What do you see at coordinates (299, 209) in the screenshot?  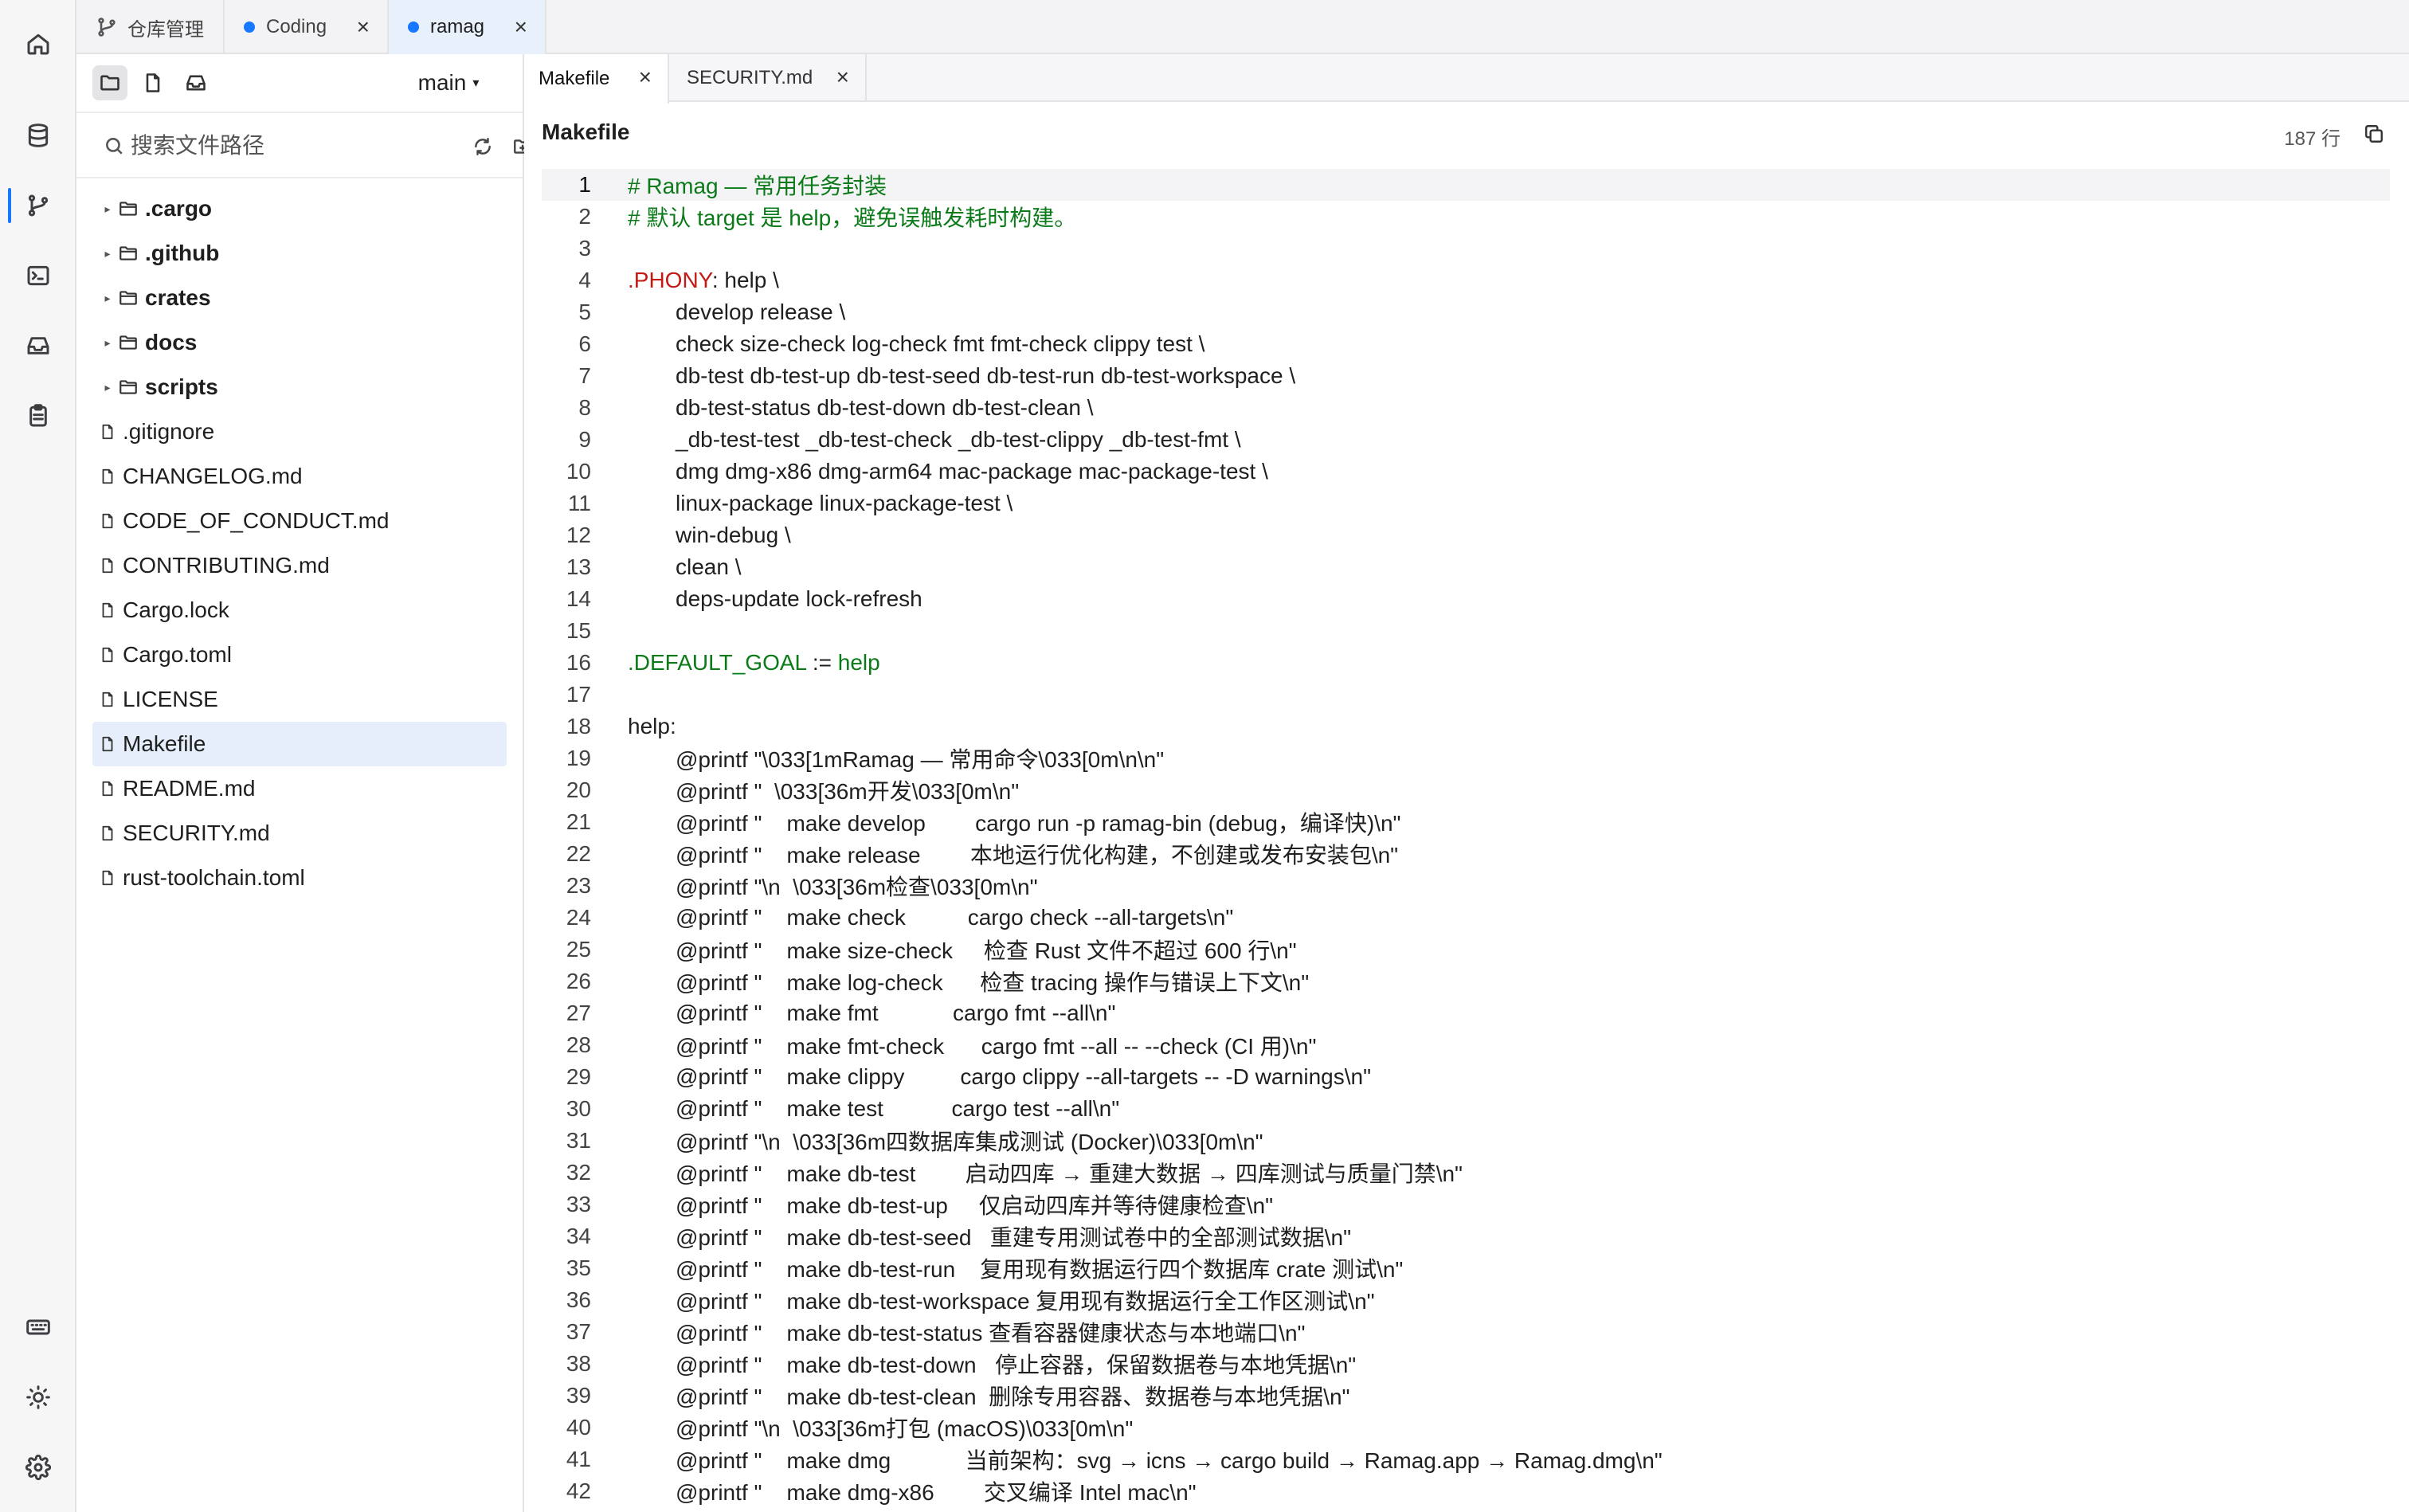 I see `tree-folder-cargo: ▸ .cargo` at bounding box center [299, 209].